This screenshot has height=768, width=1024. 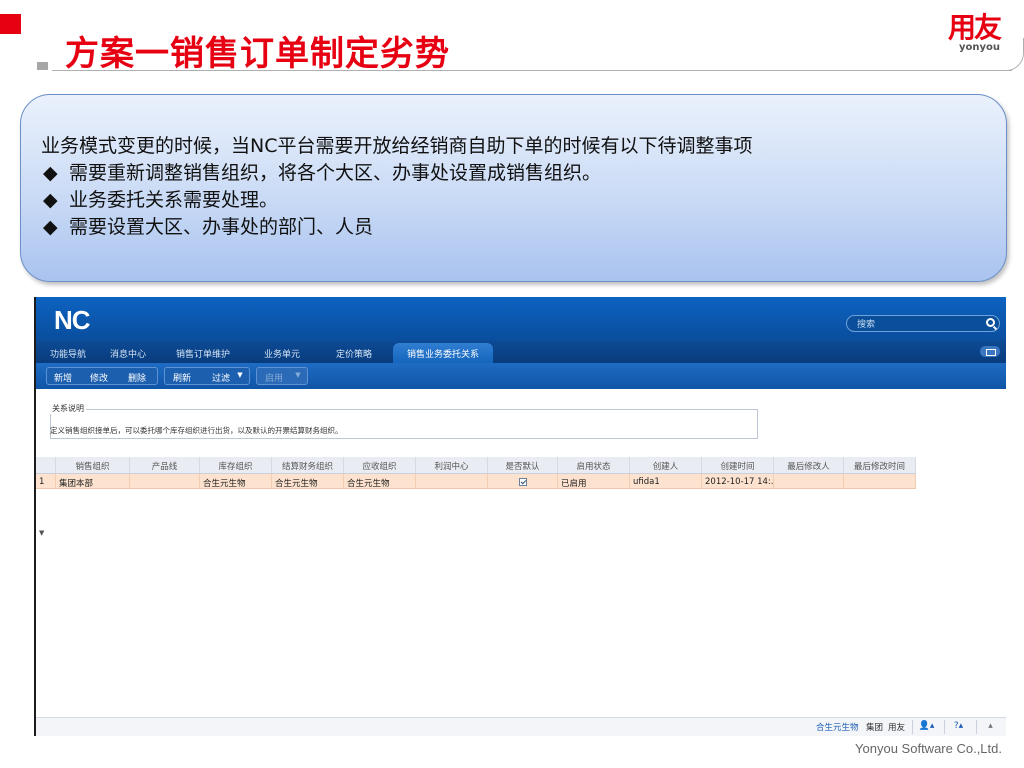 What do you see at coordinates (521, 352) in the screenshot?
I see `nc-tab-bar: 功能导航 消息中心 销售订单维护 业务单元 定价策略 销售业务委托关系` at bounding box center [521, 352].